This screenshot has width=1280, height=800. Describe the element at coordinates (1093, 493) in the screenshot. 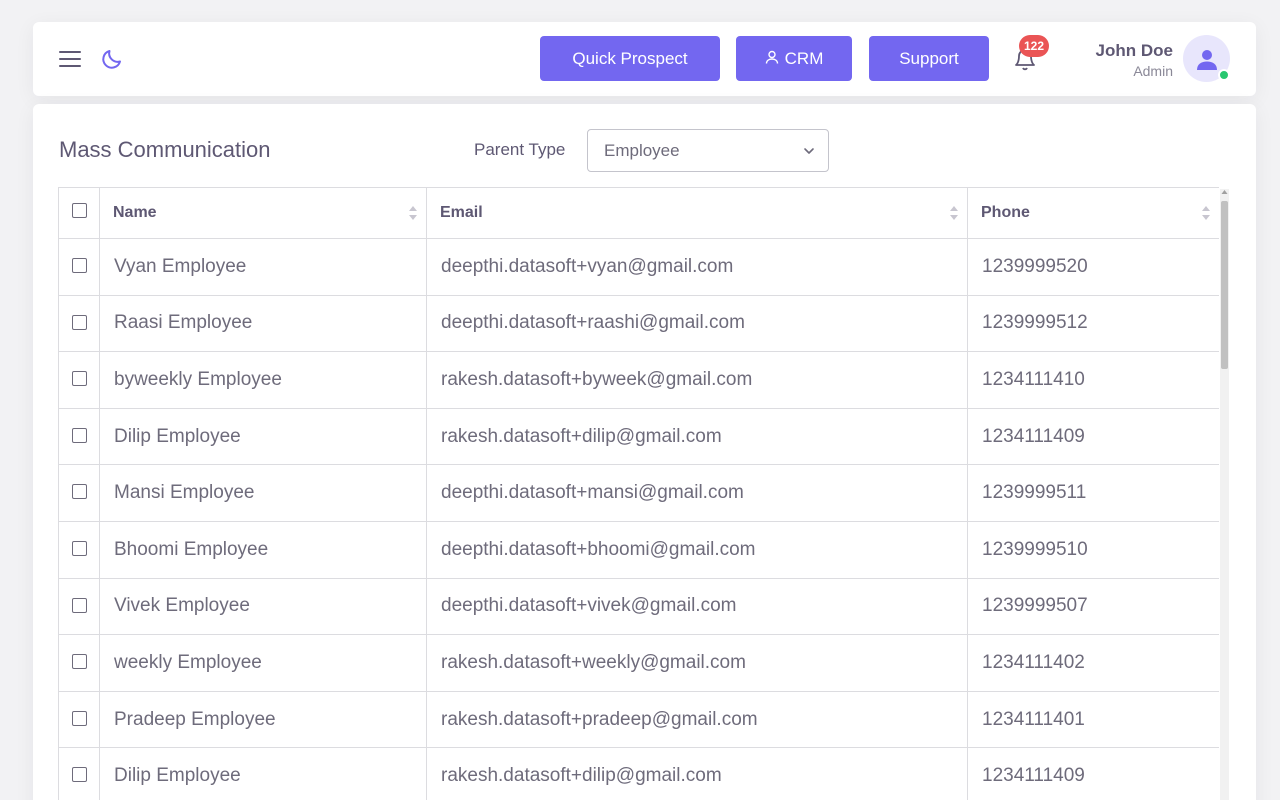

I see `cell-phone: 1239999511` at that location.